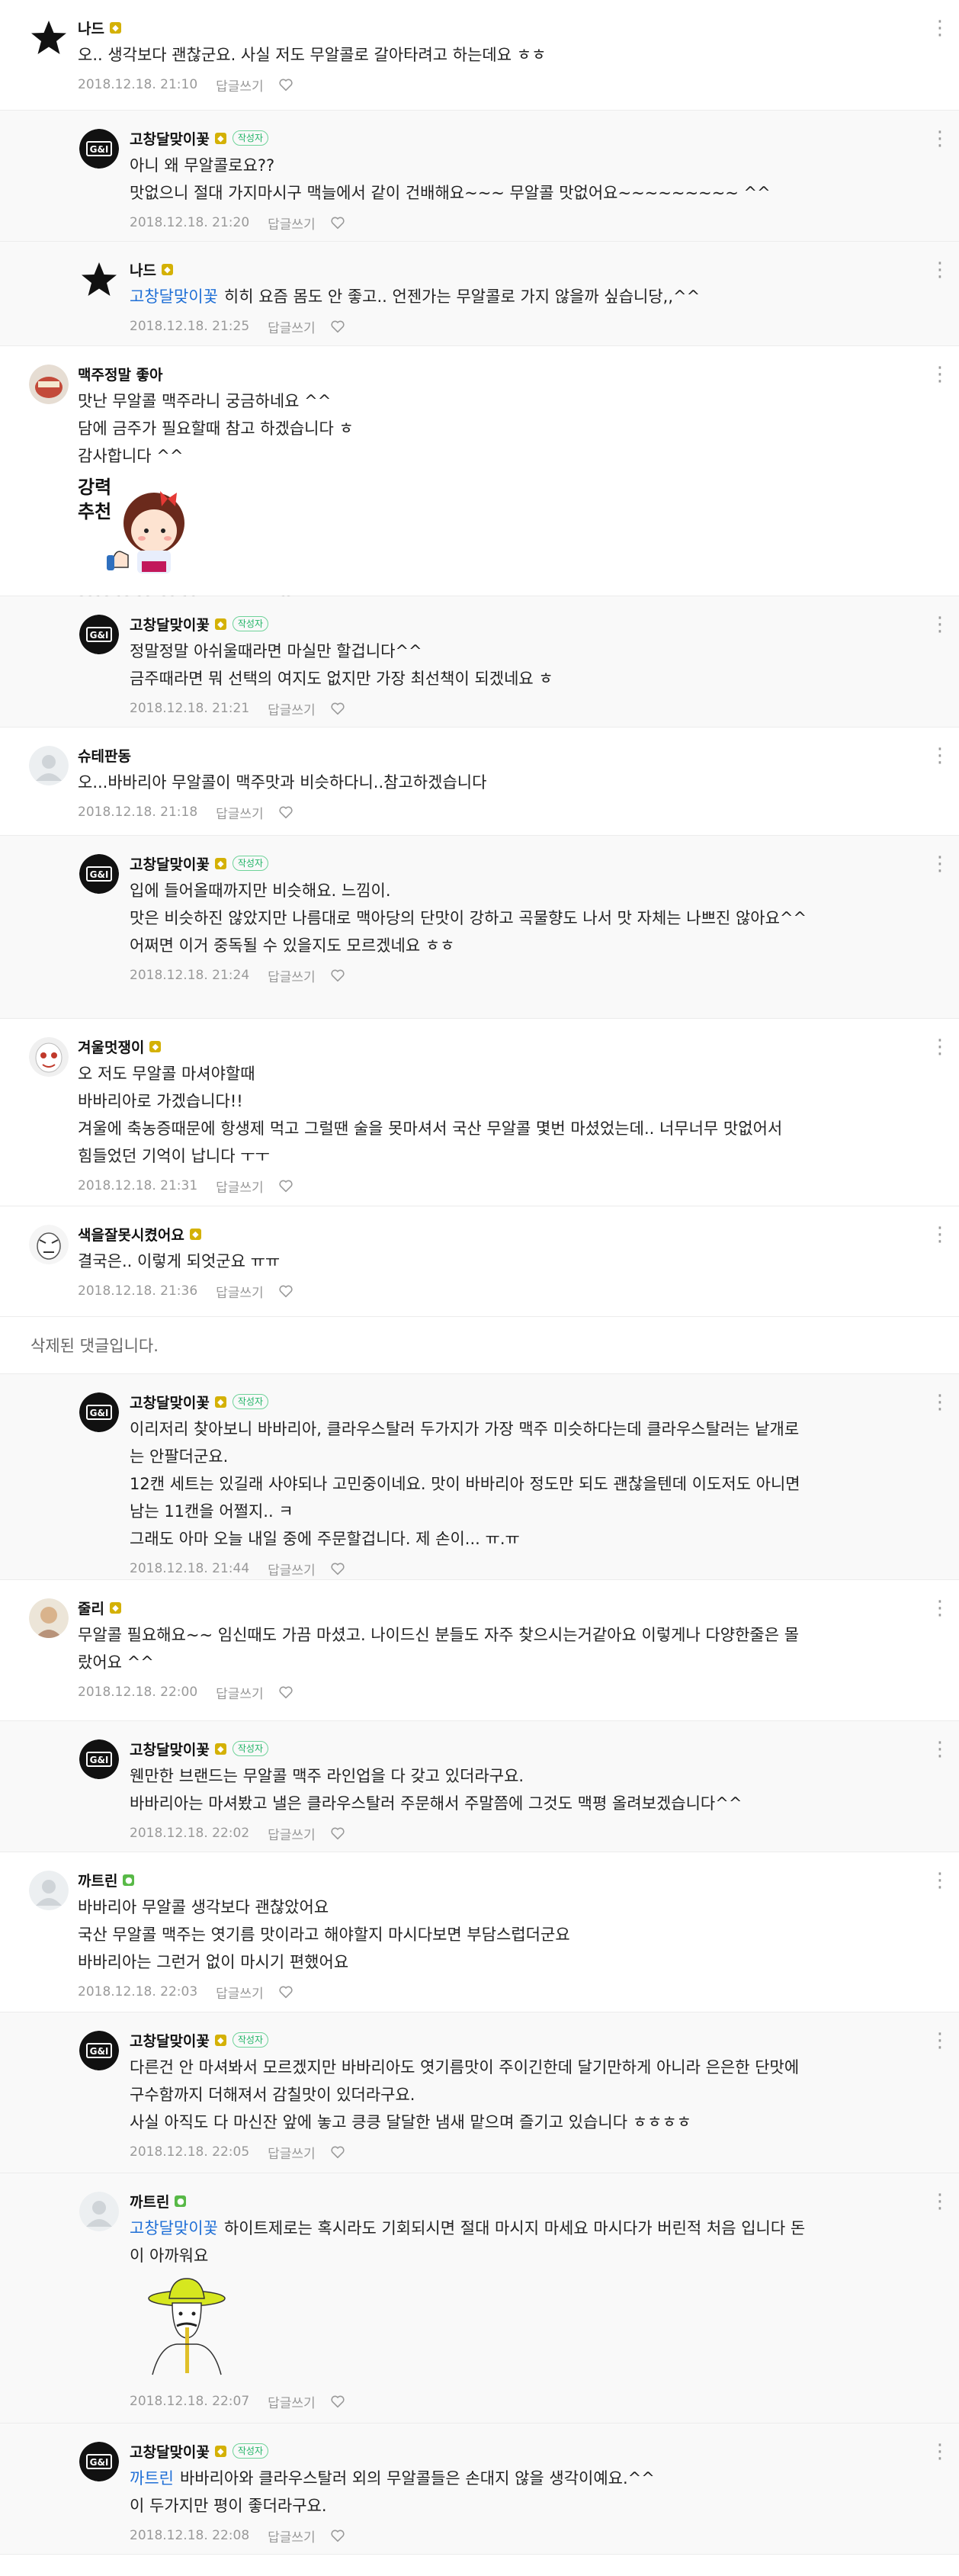 The height and width of the screenshot is (2576, 959). What do you see at coordinates (529, 2478) in the screenshot?
I see `comment-text-line: 까트린 바바리아와 클라우스탈러 외의 무알콜들은 손대지 않을 생각이예요.^^` at bounding box center [529, 2478].